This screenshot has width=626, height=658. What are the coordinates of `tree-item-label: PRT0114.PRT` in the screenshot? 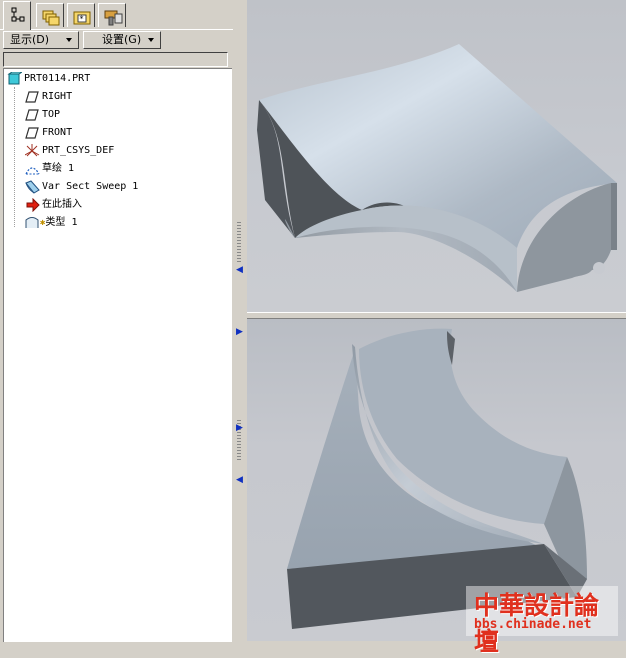 It's located at (57, 78).